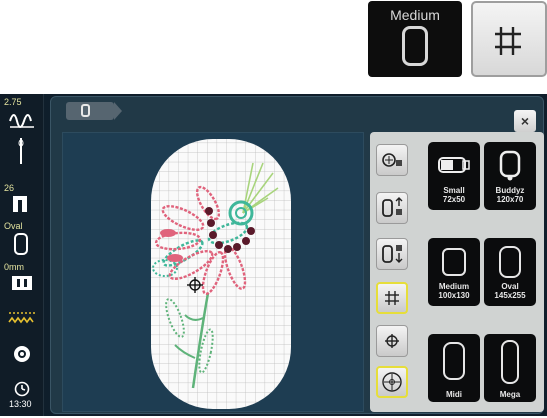  Describe the element at coordinates (22, 118) in the screenshot. I see `stitch-width-icon` at that location.